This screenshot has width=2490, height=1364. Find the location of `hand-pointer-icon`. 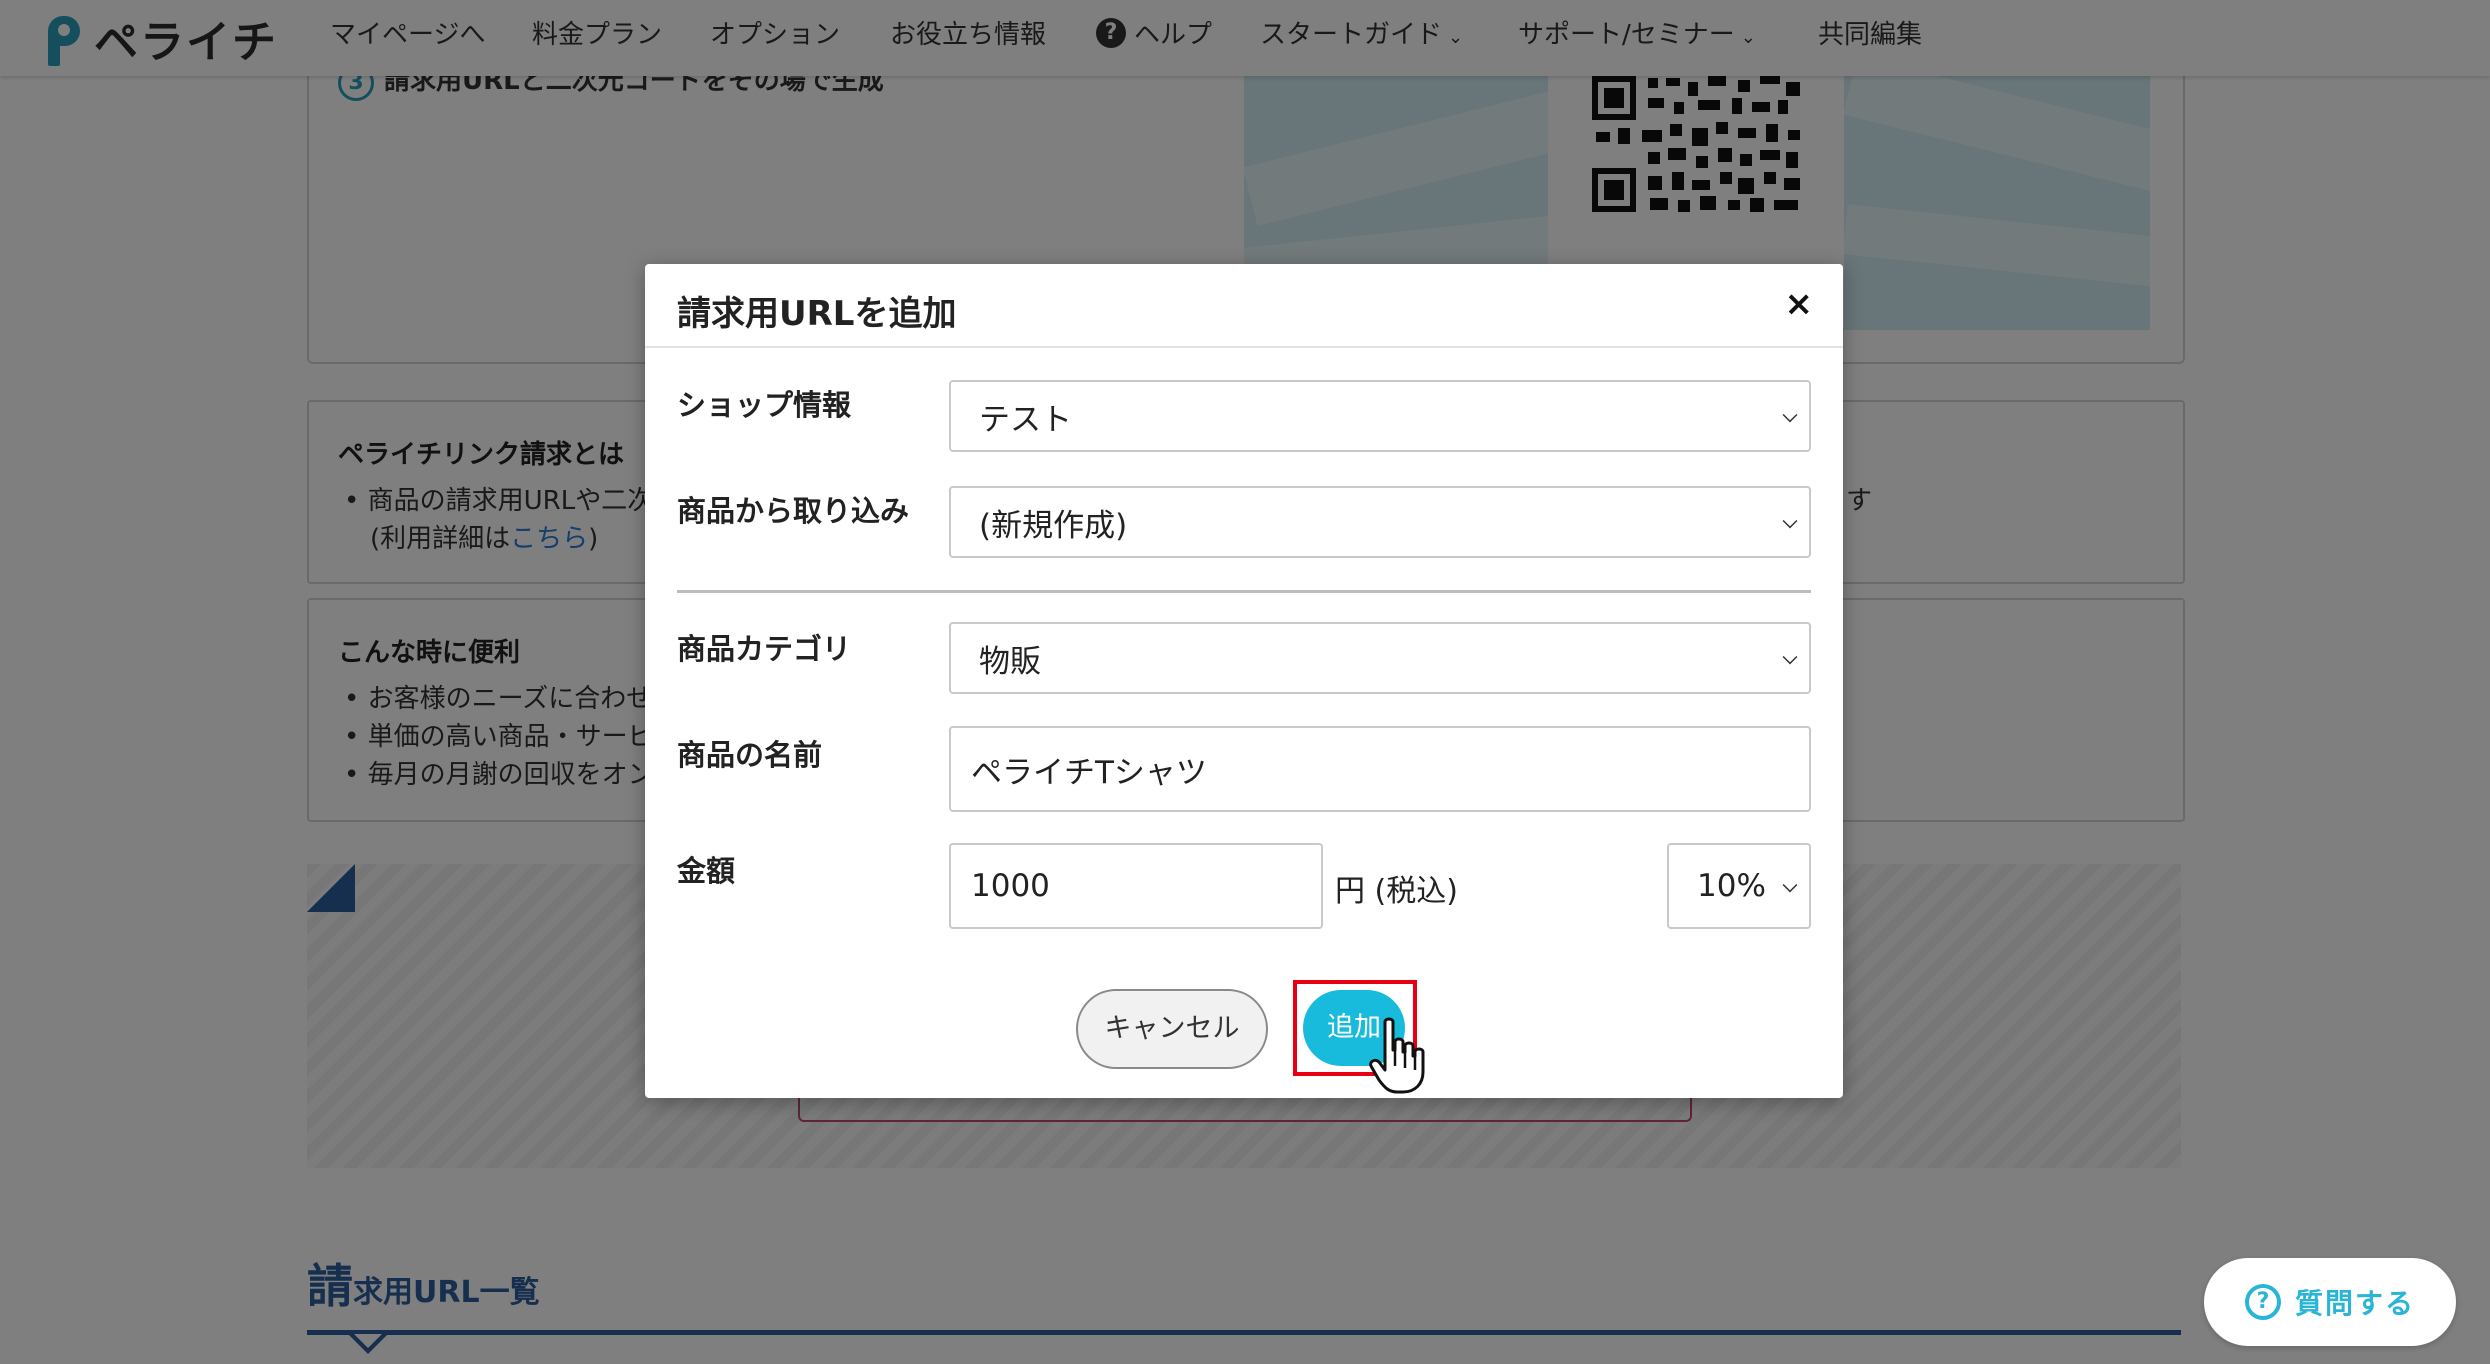

hand-pointer-icon is located at coordinates (1397, 1055).